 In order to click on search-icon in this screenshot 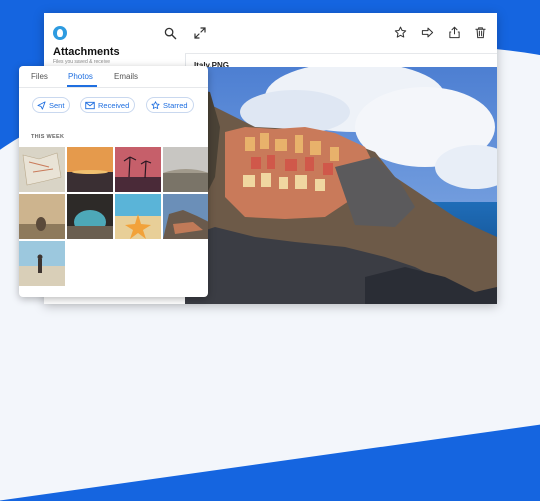, I will do `click(170, 33)`.